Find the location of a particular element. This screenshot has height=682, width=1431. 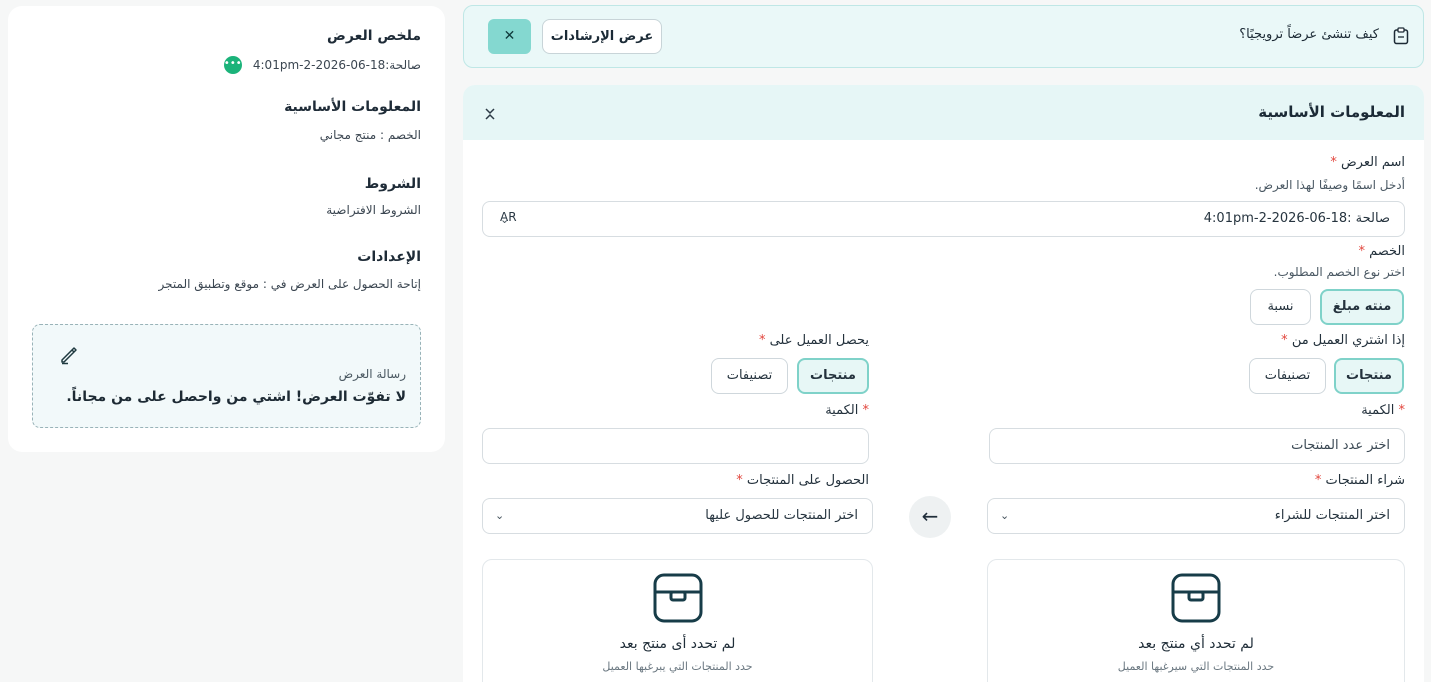

buy-quantity-placeholder: اختر عدد المنتجات is located at coordinates (1340, 445).